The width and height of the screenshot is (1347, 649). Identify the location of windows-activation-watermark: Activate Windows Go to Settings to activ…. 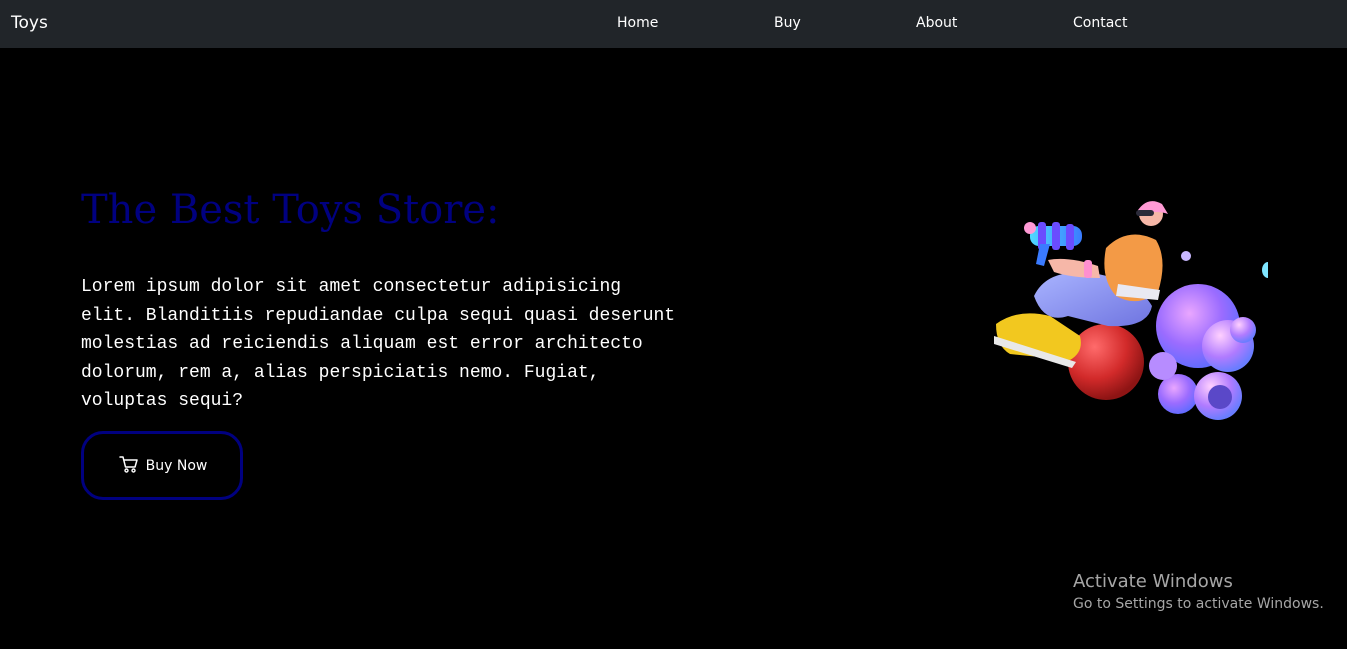
(1198, 593).